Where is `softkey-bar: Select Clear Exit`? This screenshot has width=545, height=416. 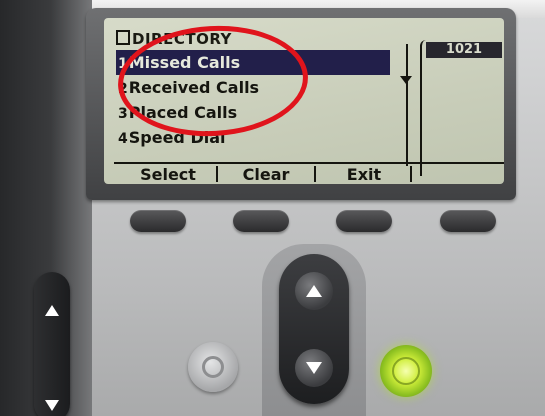
softkey-bar: Select Clear Exit is located at coordinates (309, 173).